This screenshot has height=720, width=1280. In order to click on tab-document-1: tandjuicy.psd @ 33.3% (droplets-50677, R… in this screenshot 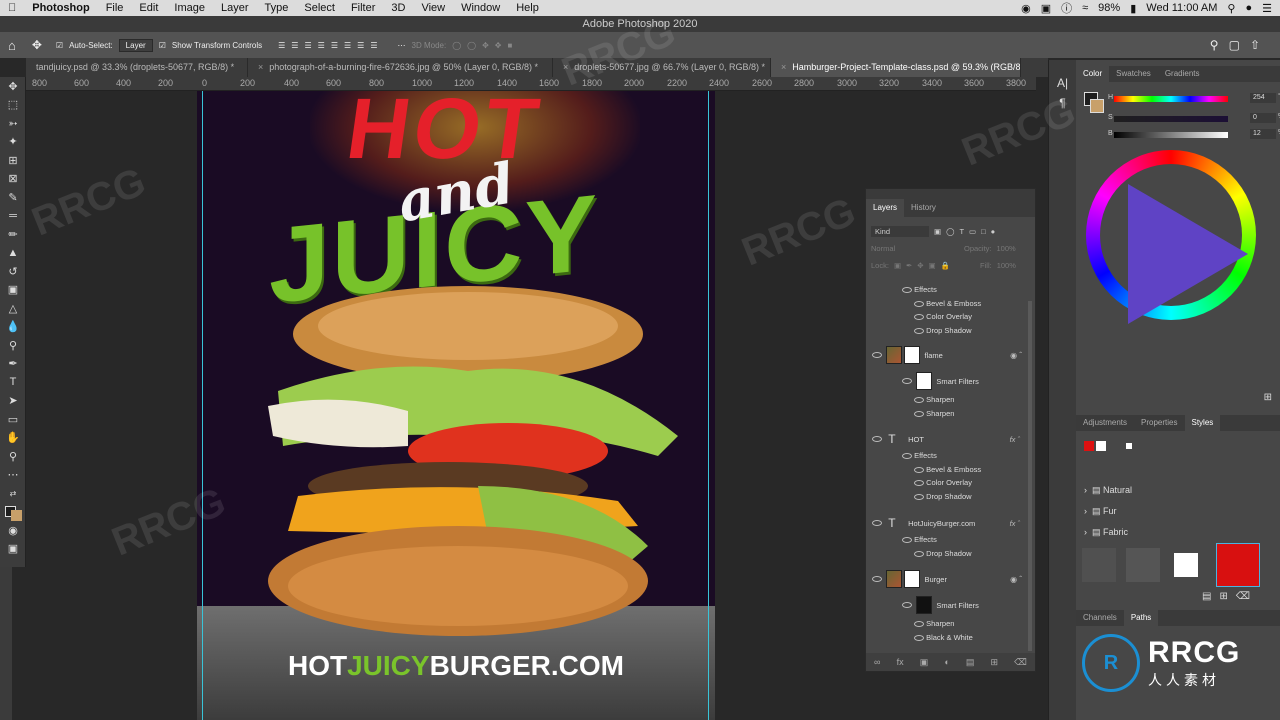, I will do `click(137, 67)`.